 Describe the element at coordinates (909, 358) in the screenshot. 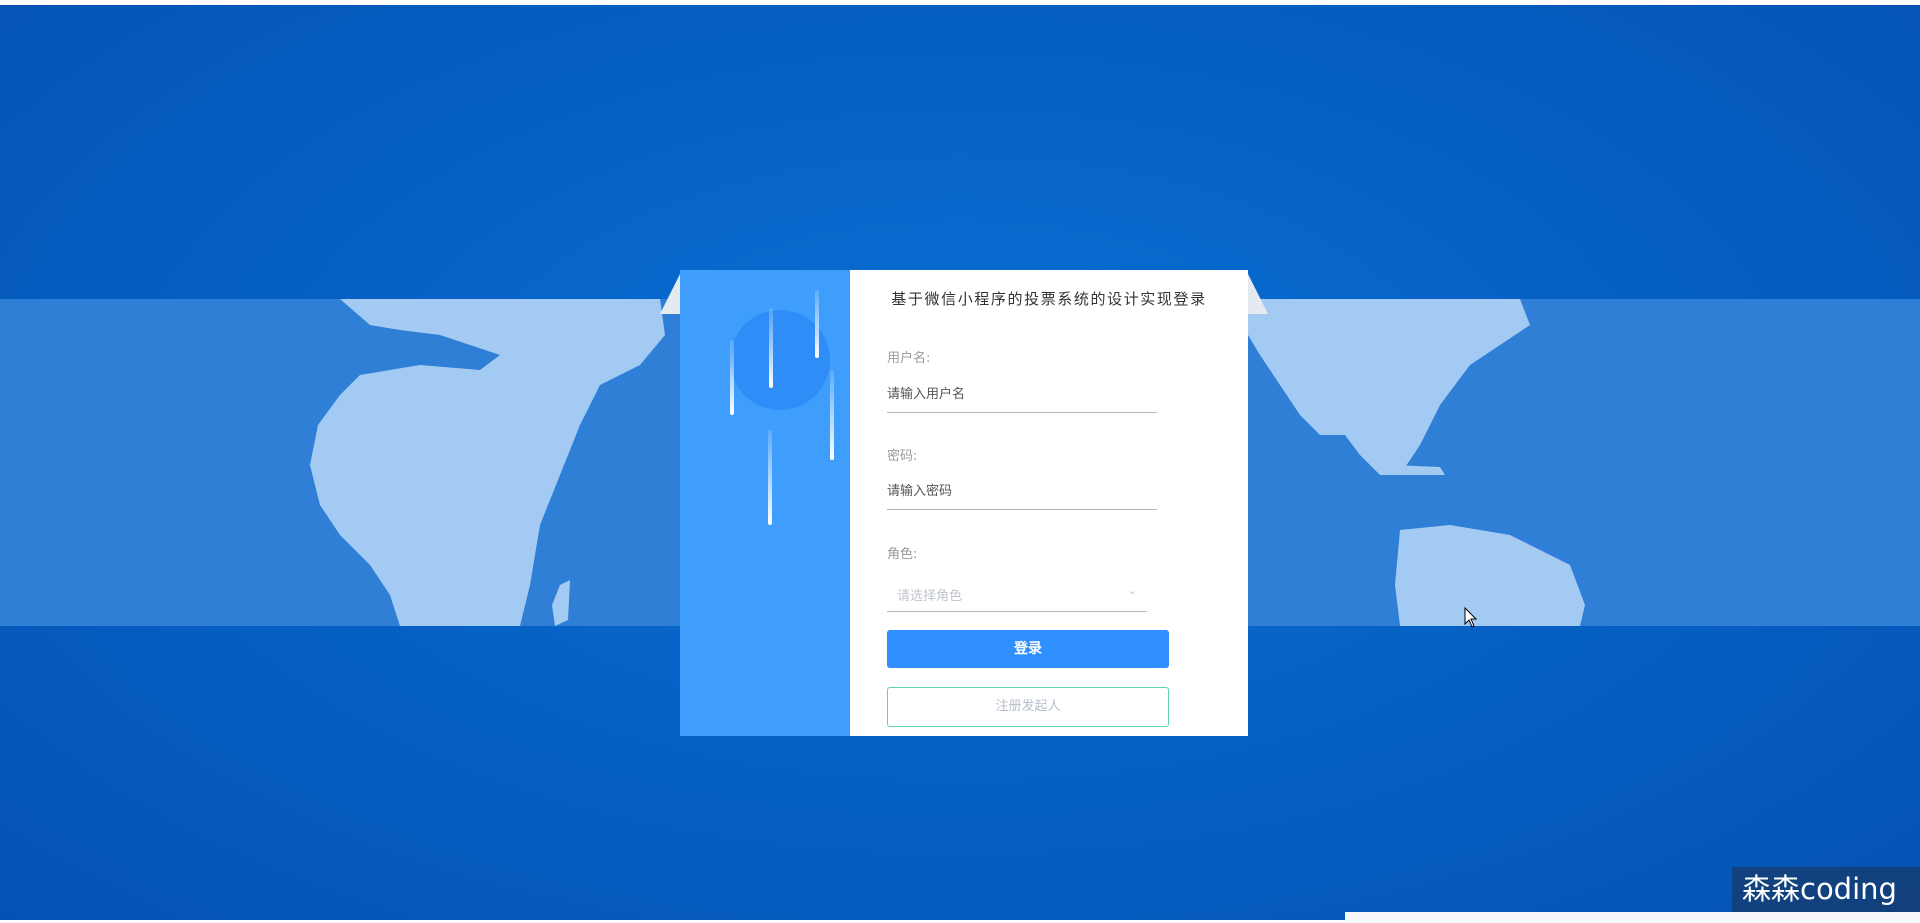

I see `username-label: 用户名:` at that location.